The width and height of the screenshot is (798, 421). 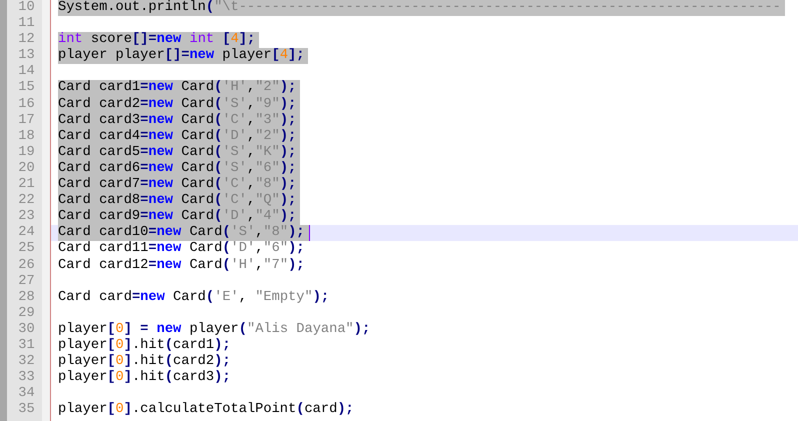 What do you see at coordinates (26, 104) in the screenshot?
I see `line-number: 16` at bounding box center [26, 104].